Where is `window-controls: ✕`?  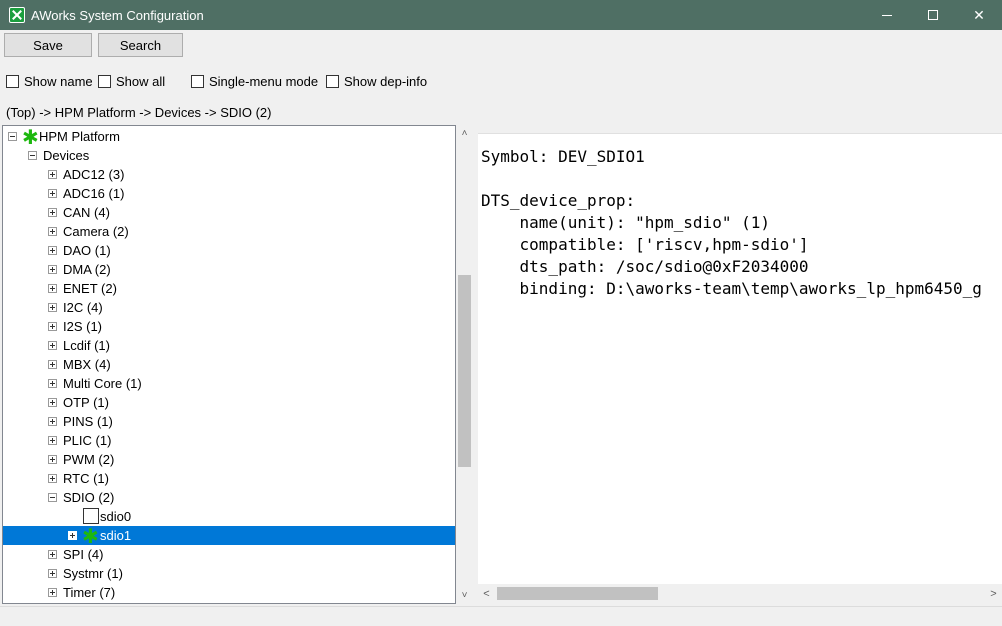
window-controls: ✕ is located at coordinates (933, 15).